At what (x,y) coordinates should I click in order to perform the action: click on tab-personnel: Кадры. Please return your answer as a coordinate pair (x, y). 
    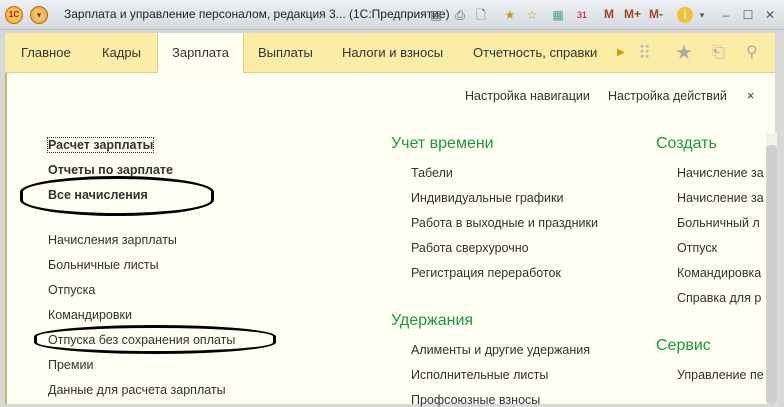
    Looking at the image, I should click on (121, 53).